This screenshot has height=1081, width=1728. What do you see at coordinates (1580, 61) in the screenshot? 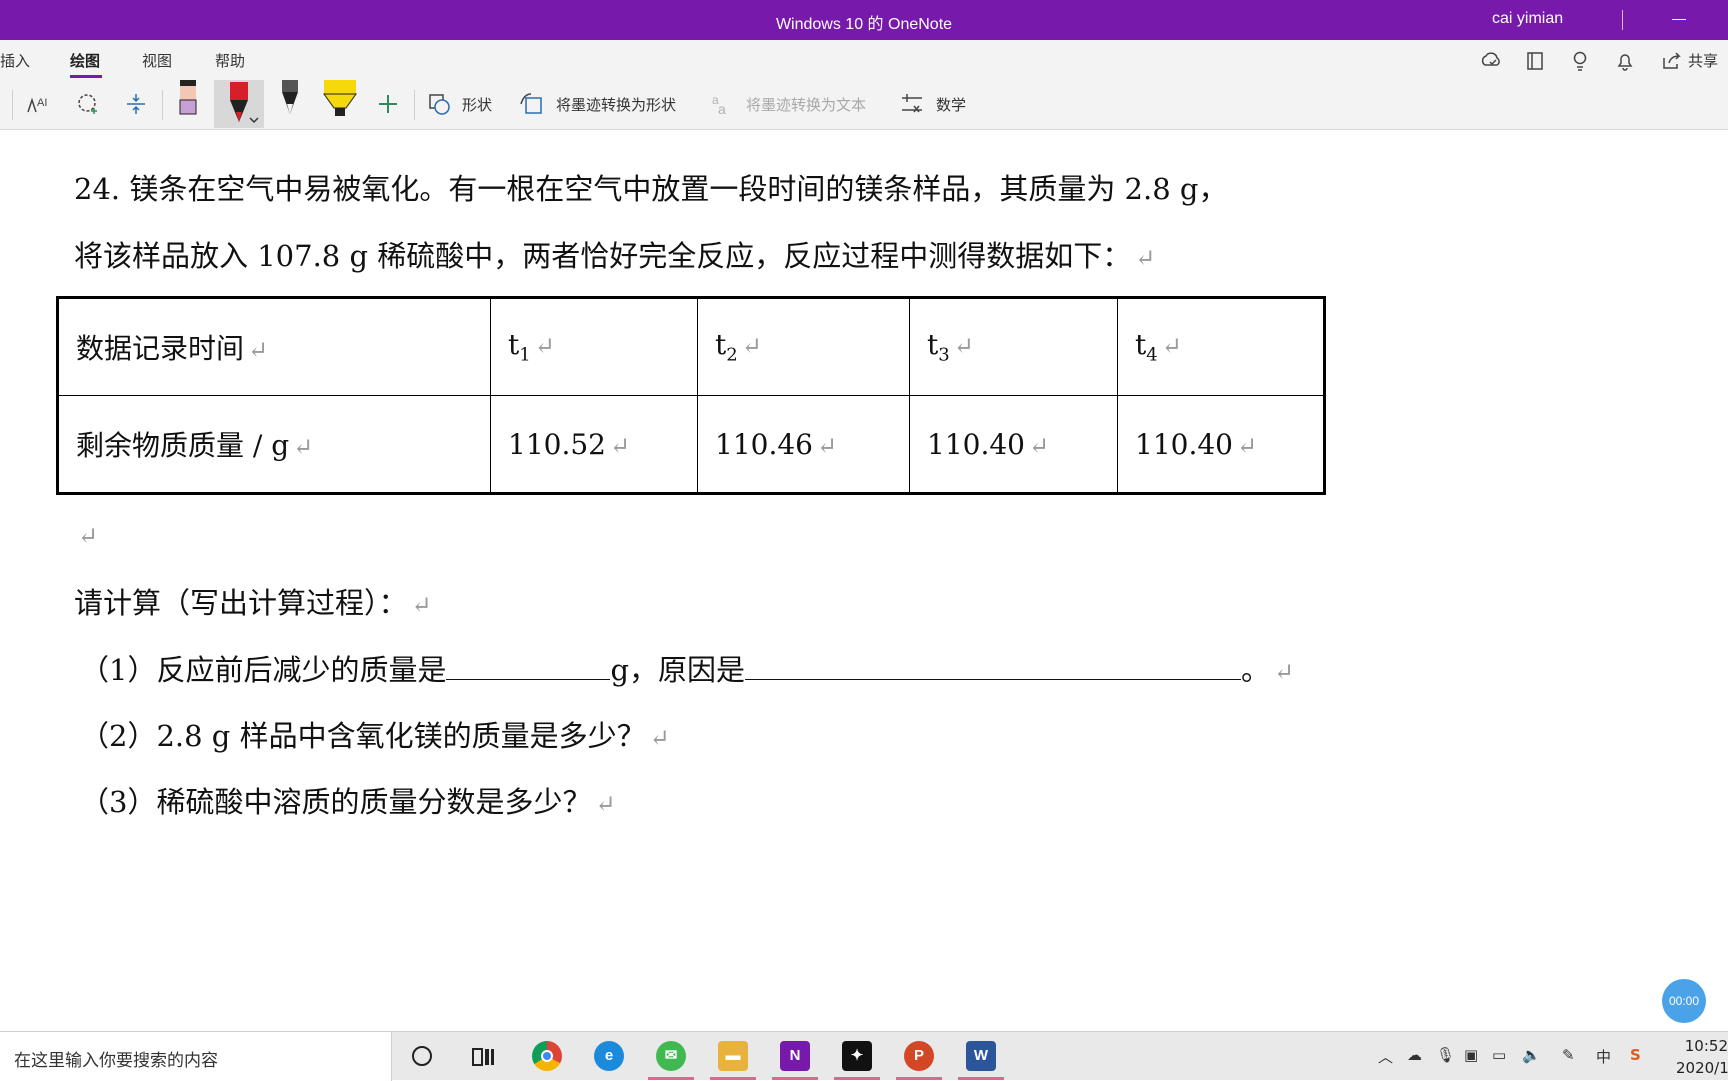
I see `lightbulb-icon` at bounding box center [1580, 61].